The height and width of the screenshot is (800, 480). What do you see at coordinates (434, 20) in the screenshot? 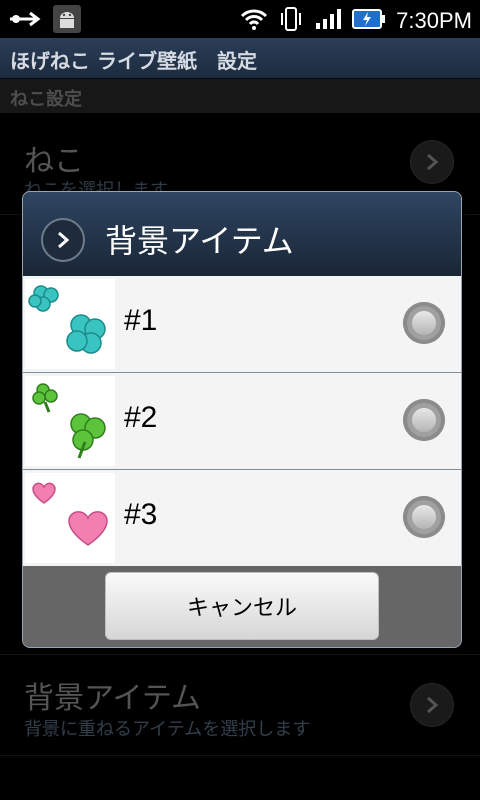
I see `clock: 7:30PM` at bounding box center [434, 20].